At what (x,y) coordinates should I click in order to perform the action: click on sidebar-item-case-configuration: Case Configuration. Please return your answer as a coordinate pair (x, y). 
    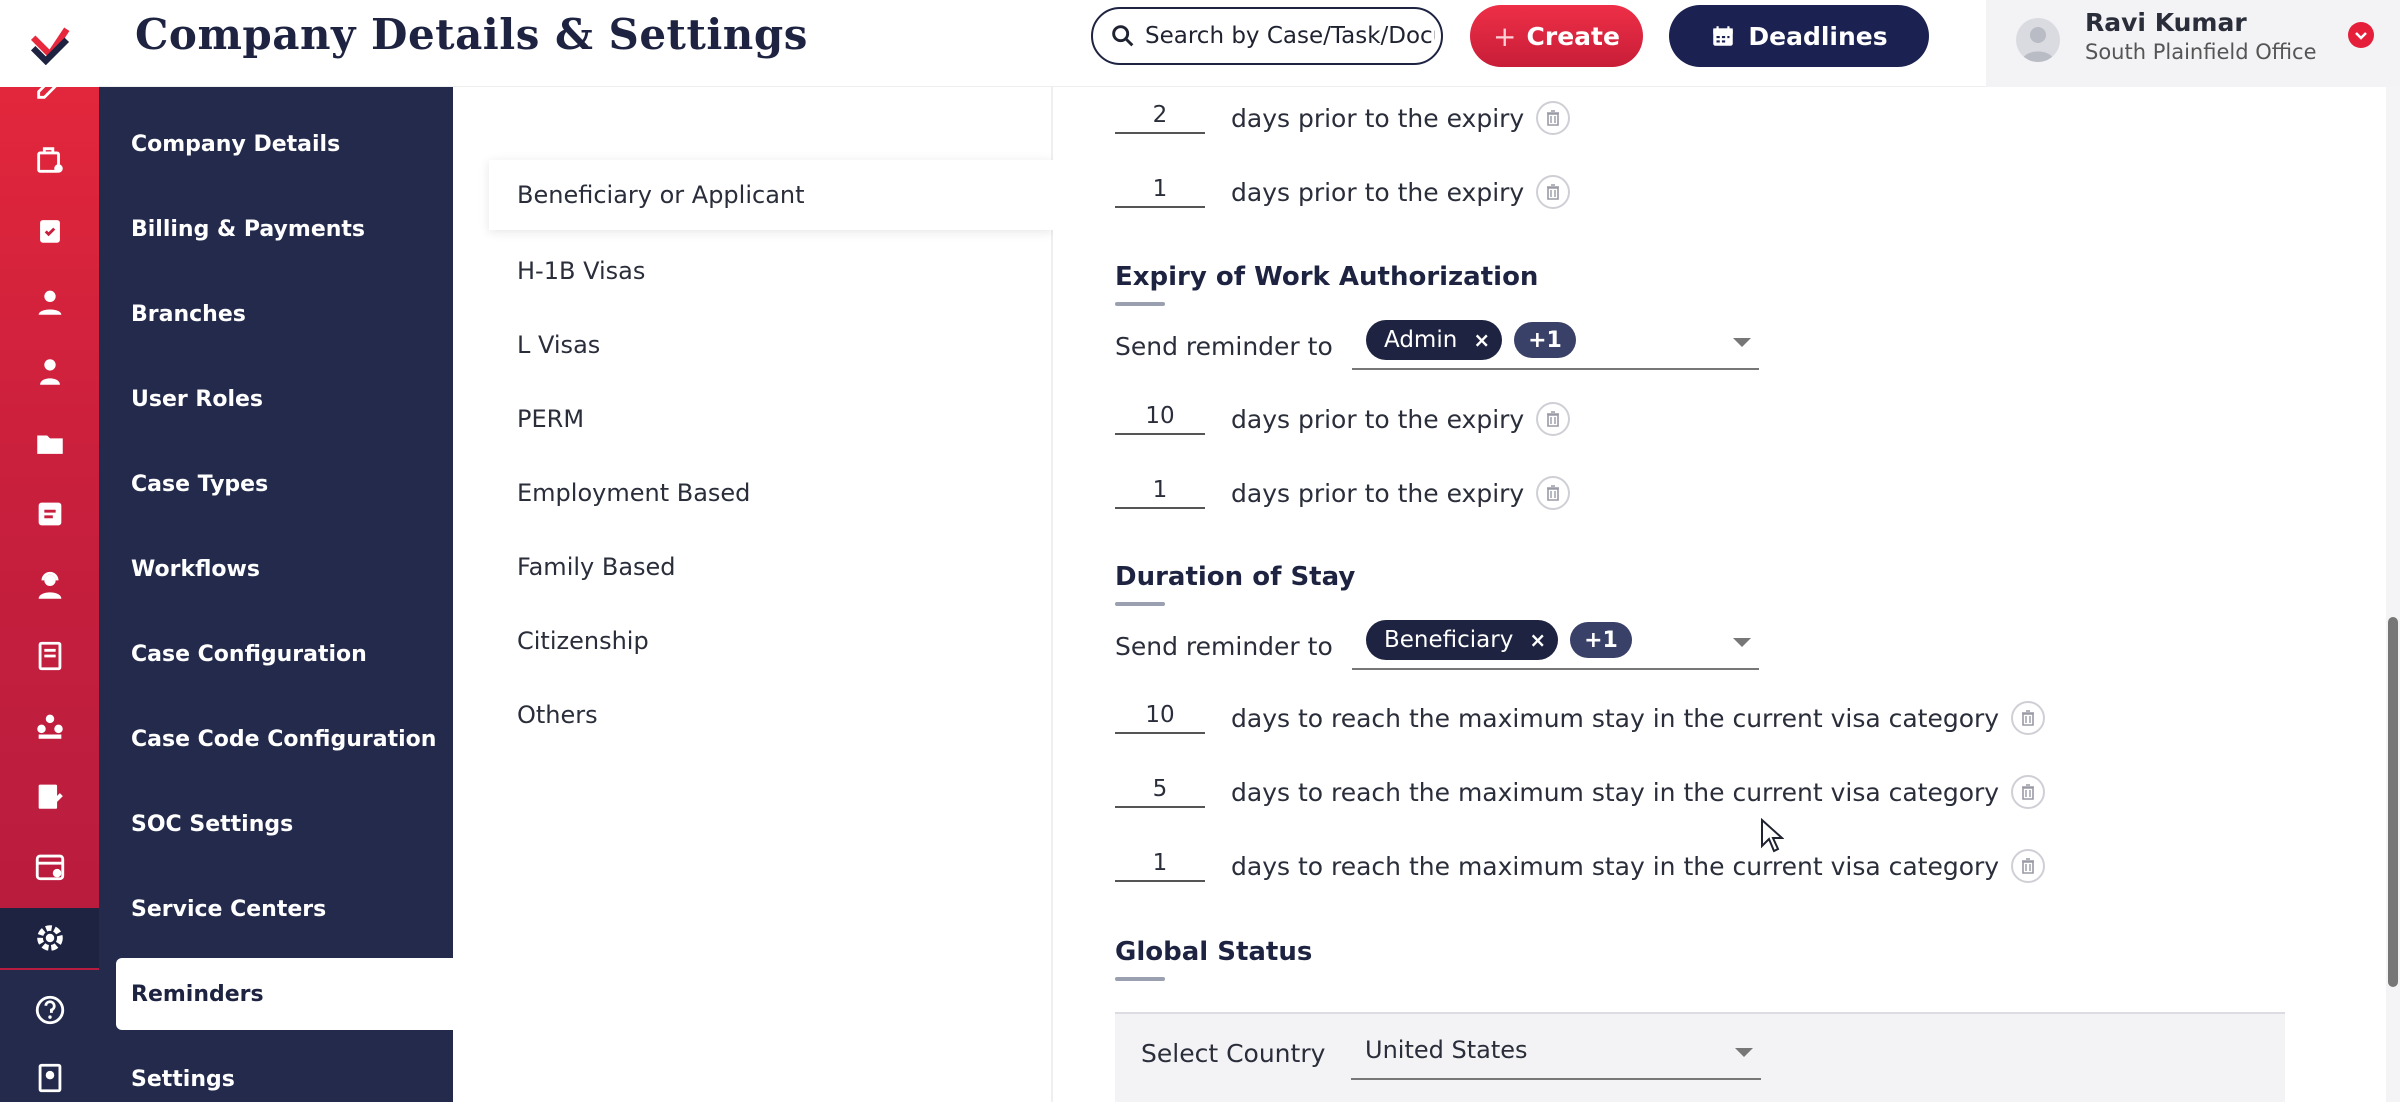
    Looking at the image, I should click on (276, 654).